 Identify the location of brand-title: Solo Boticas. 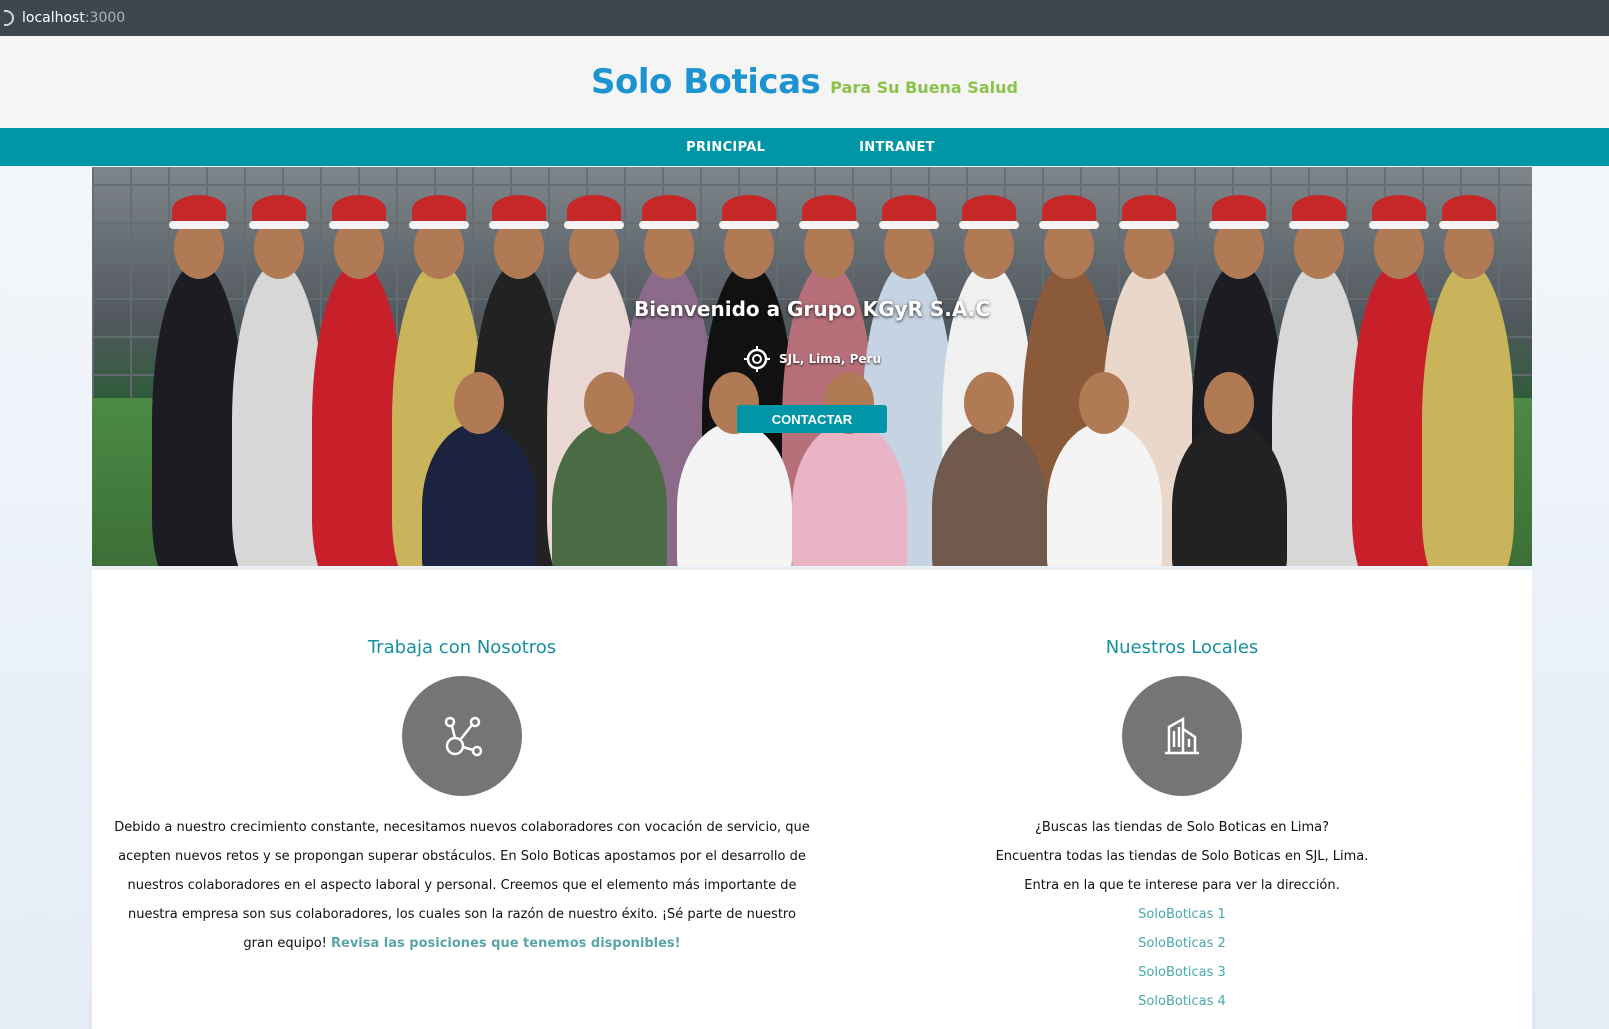
(706, 82).